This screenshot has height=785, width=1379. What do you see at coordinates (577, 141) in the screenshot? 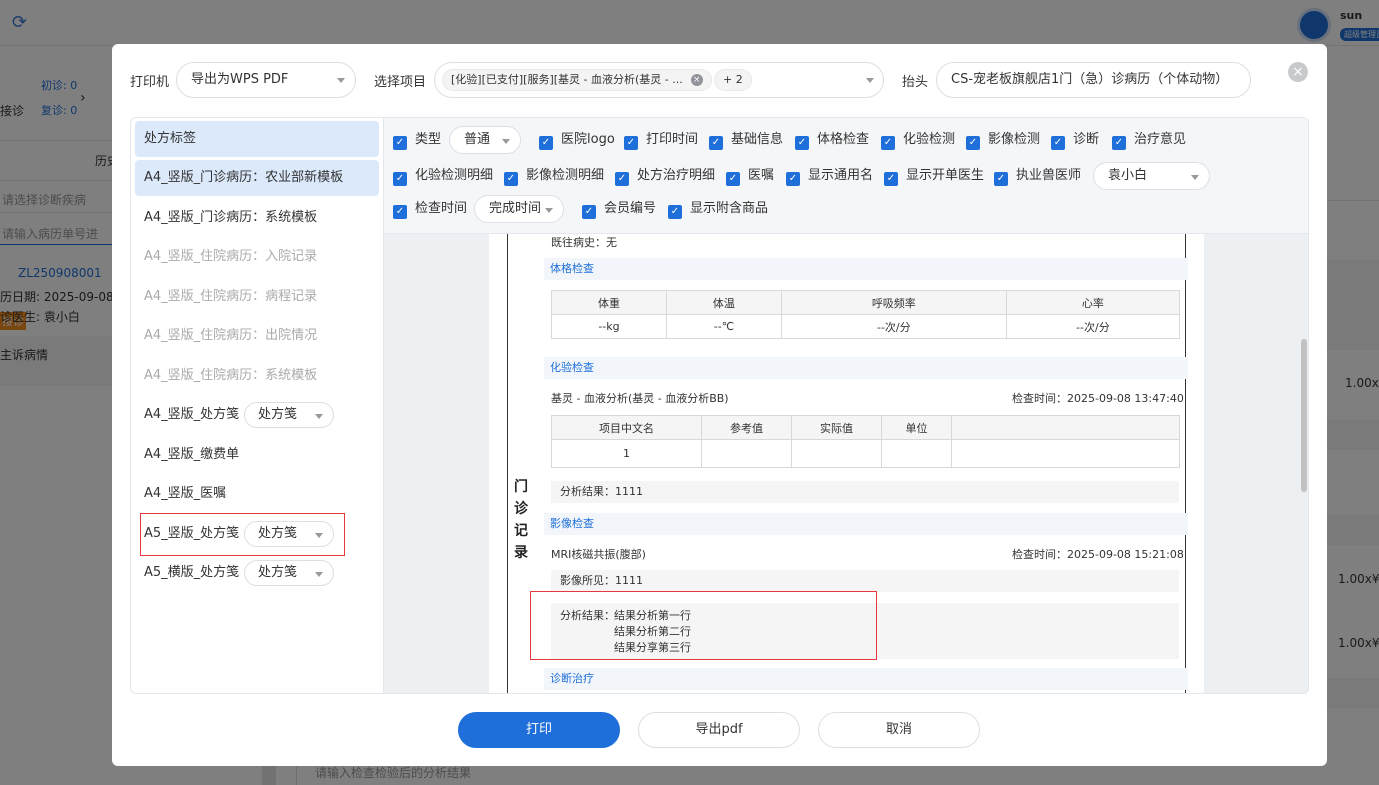
I see `hospital-logo-option: ✓ 医院logo` at bounding box center [577, 141].